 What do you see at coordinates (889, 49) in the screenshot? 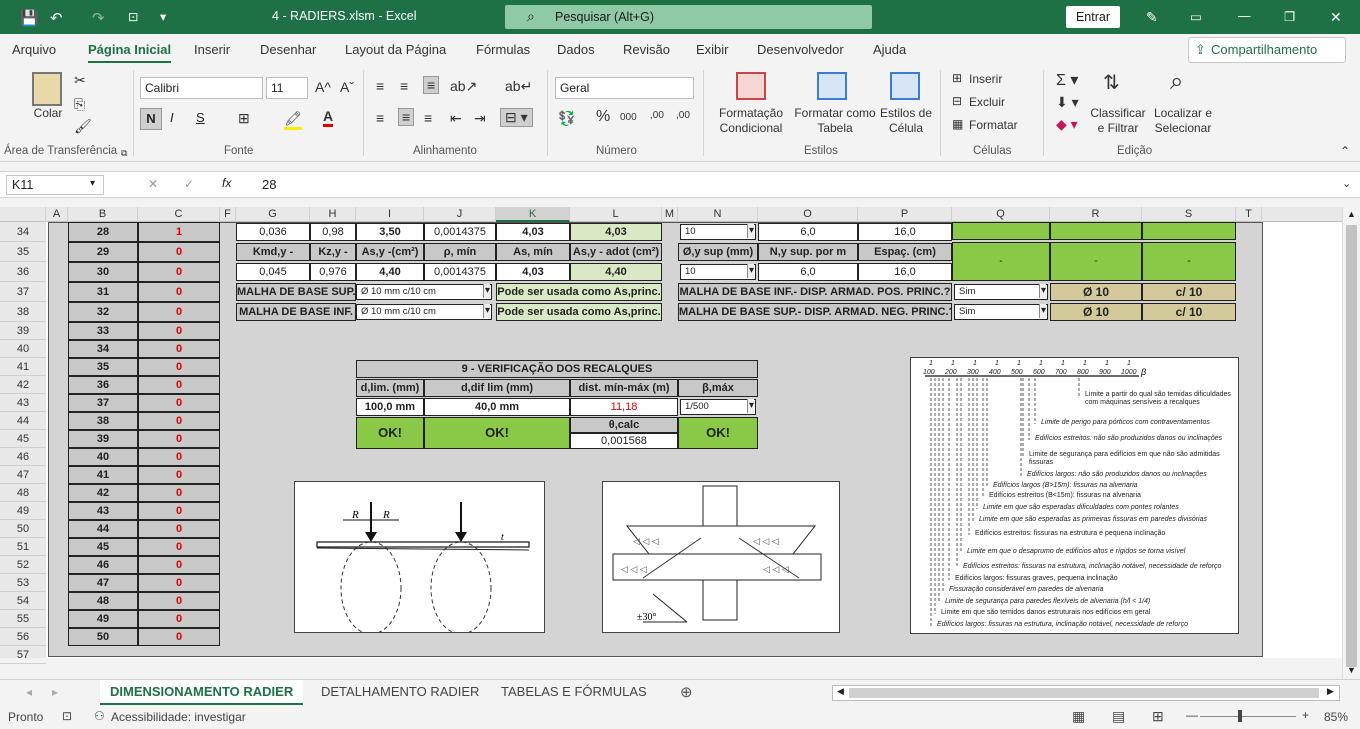
I see `tab-ajuda: Ajuda` at bounding box center [889, 49].